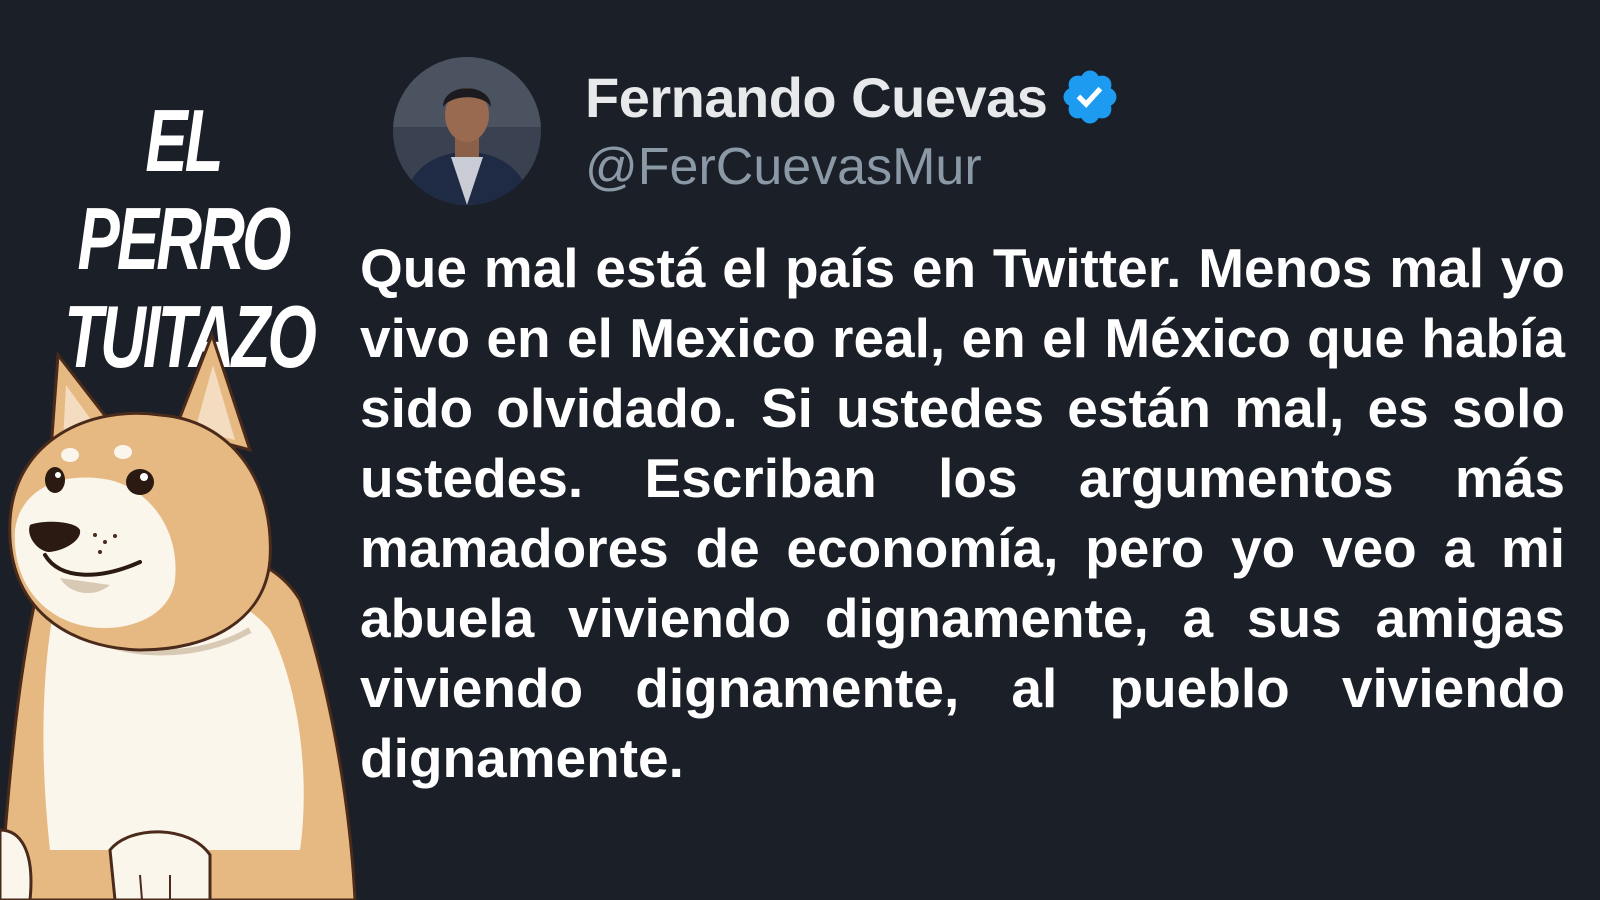 Image resolution: width=1600 pixels, height=900 pixels. Describe the element at coordinates (816, 97) in the screenshot. I see `profile-name: Fernando Cuevas` at that location.